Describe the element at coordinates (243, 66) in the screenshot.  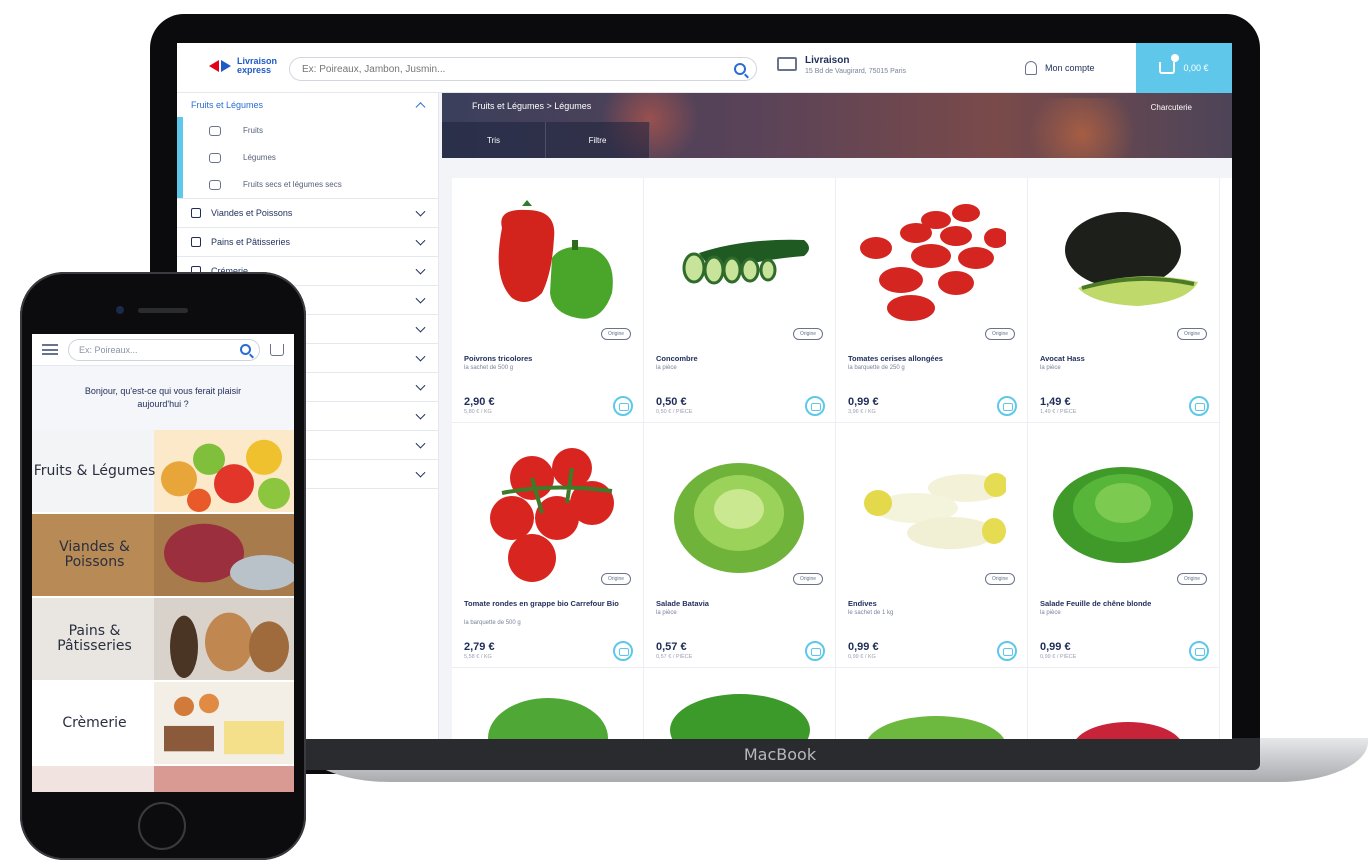
I see `logo: Livraison express` at that location.